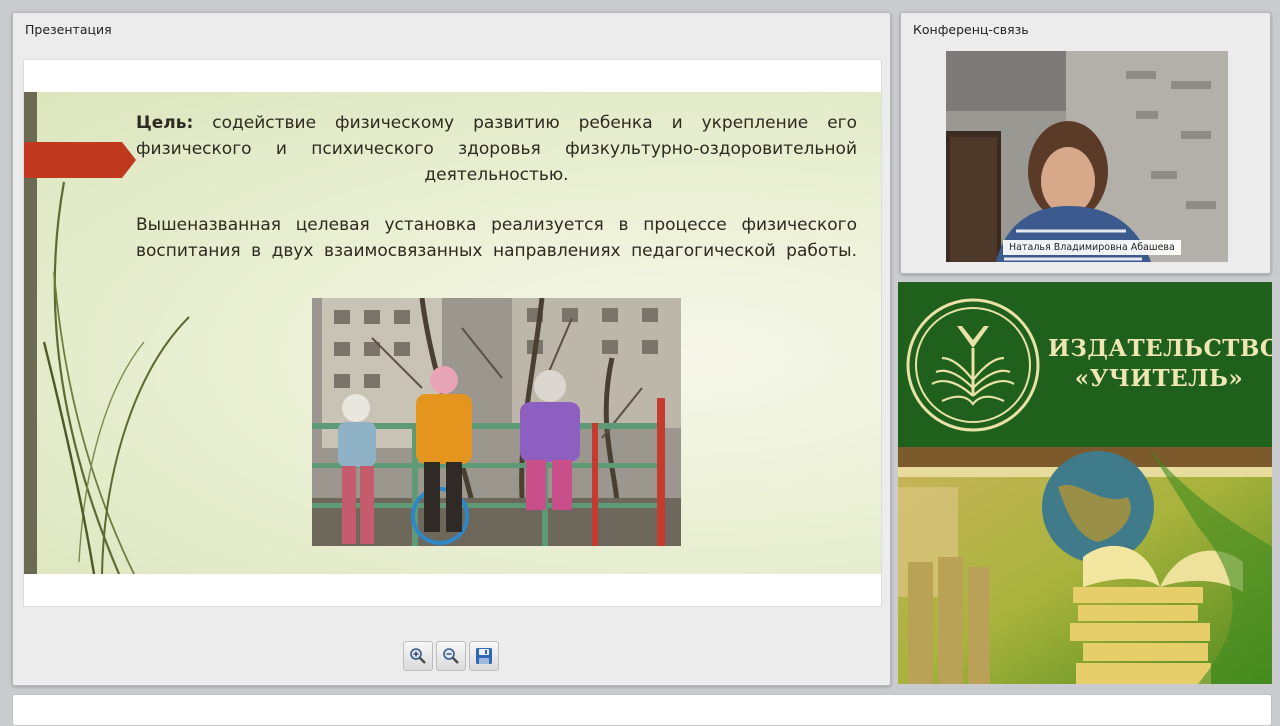 This screenshot has width=1280, height=726. What do you see at coordinates (1092, 247) in the screenshot?
I see `speaker-name-label: Наталья Владимировна Абашева` at bounding box center [1092, 247].